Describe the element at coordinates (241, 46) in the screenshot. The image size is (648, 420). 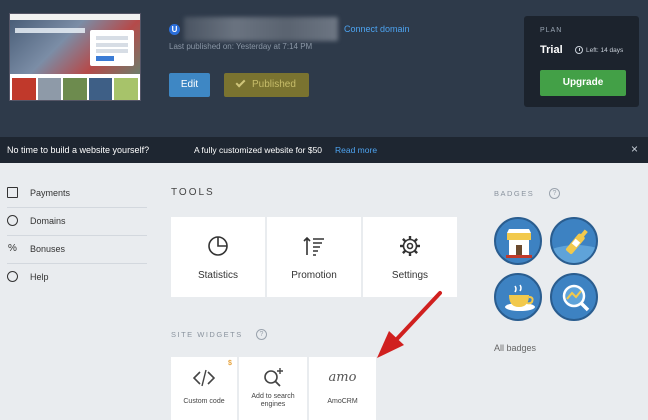
I see `last-published-text: Last published on: Yesterday at 7:14 PM` at that location.